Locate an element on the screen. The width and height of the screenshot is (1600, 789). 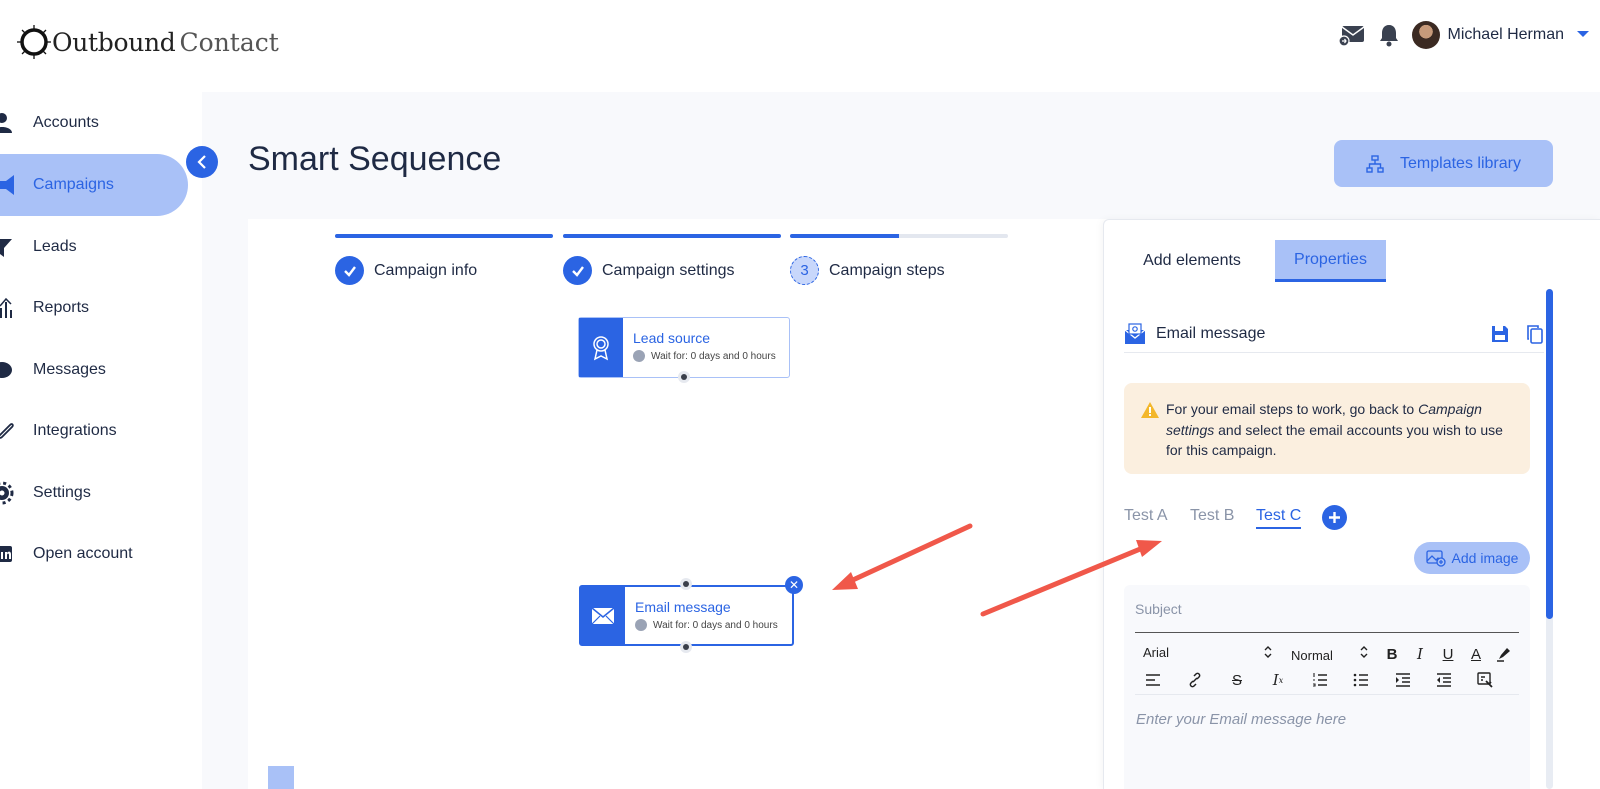
step-number-badge: 3 is located at coordinates (804, 270).